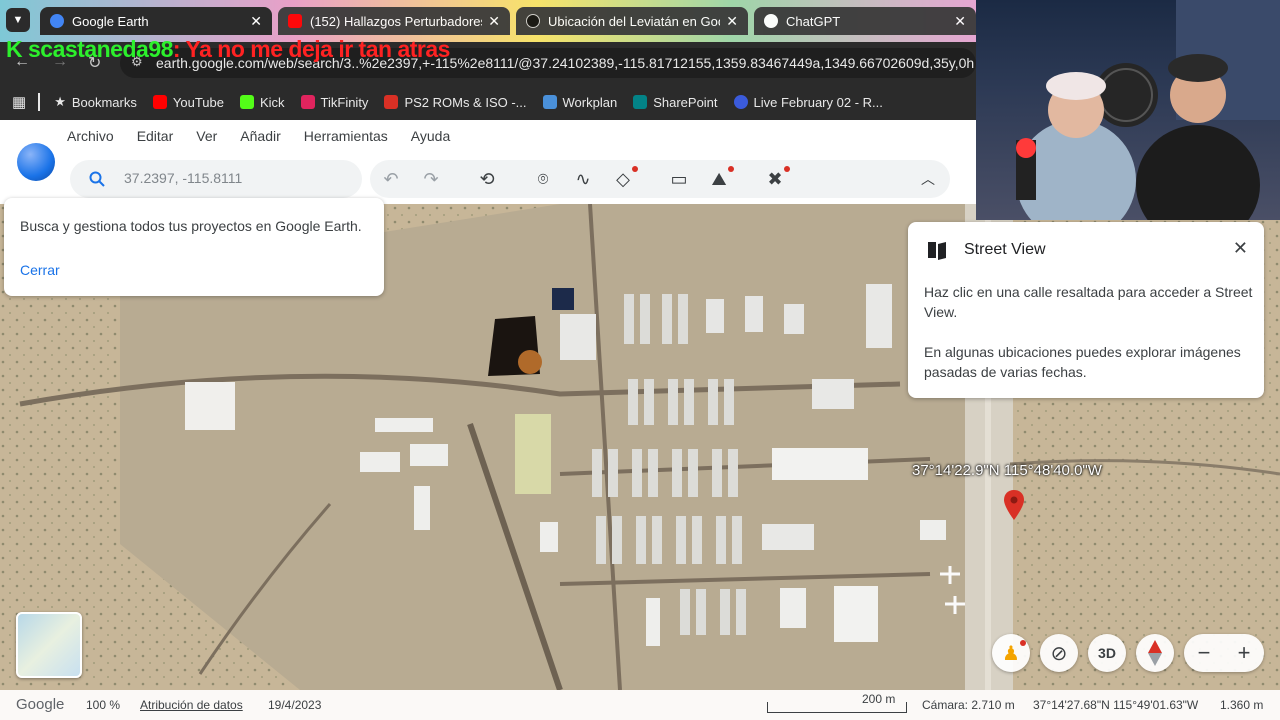 The height and width of the screenshot is (720, 1280). Describe the element at coordinates (40, 270) in the screenshot. I see `close-popup-link: Cerrar` at that location.